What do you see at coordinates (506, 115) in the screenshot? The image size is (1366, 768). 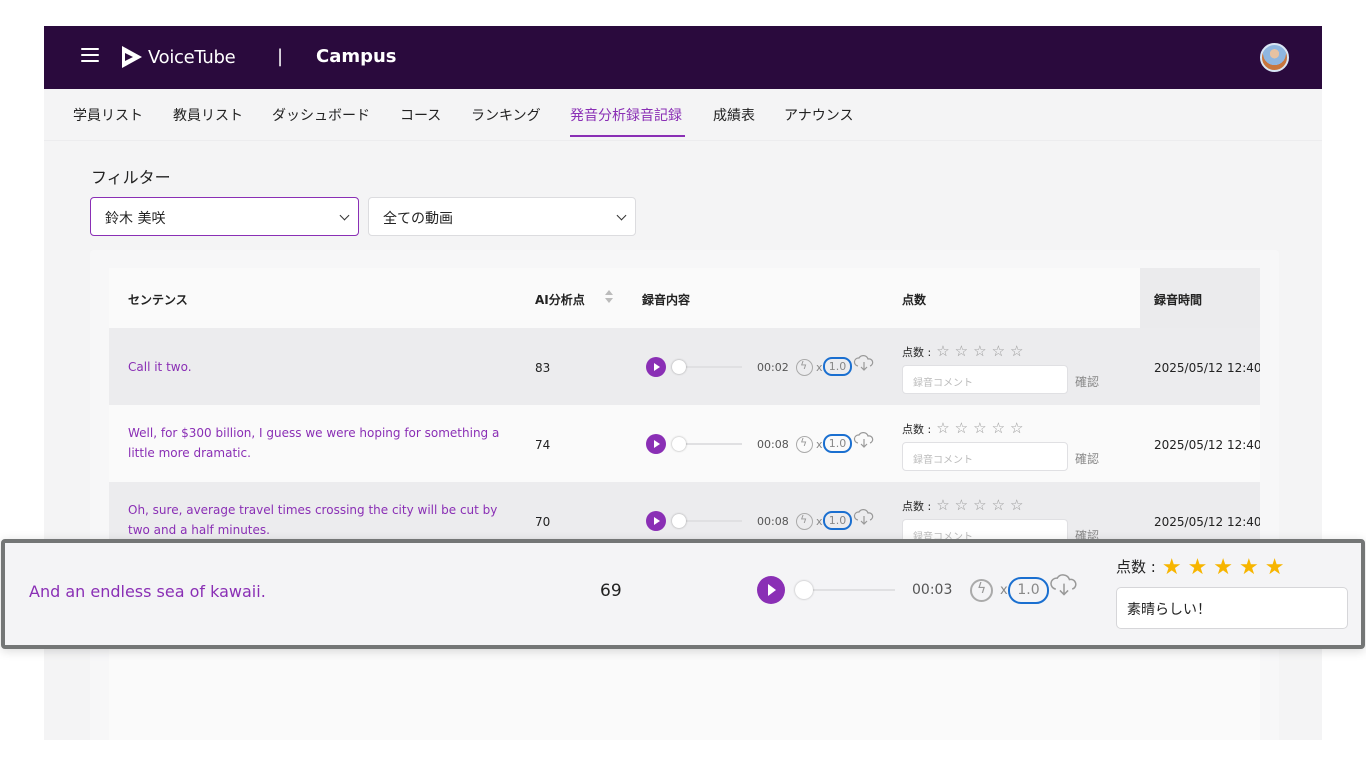 I see `tab-ranking: ランキング` at bounding box center [506, 115].